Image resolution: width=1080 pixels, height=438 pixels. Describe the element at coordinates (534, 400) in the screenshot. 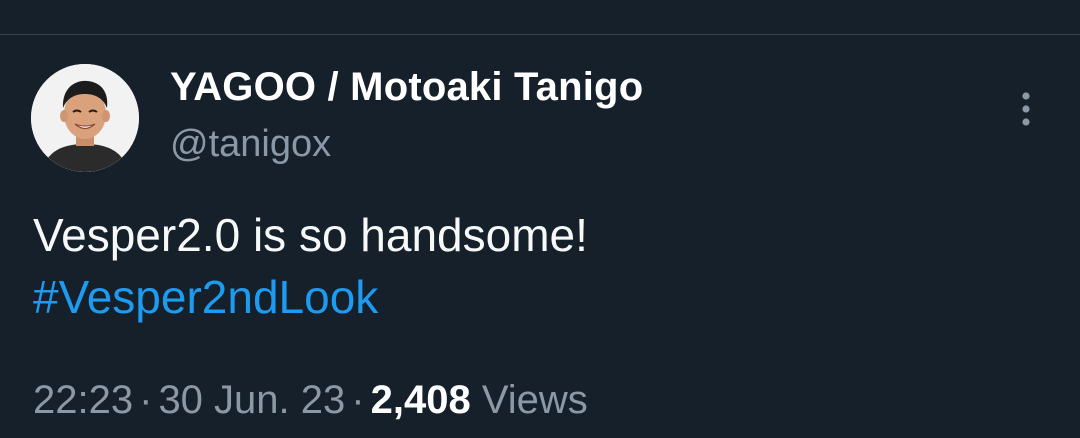

I see `views-label: Views` at that location.